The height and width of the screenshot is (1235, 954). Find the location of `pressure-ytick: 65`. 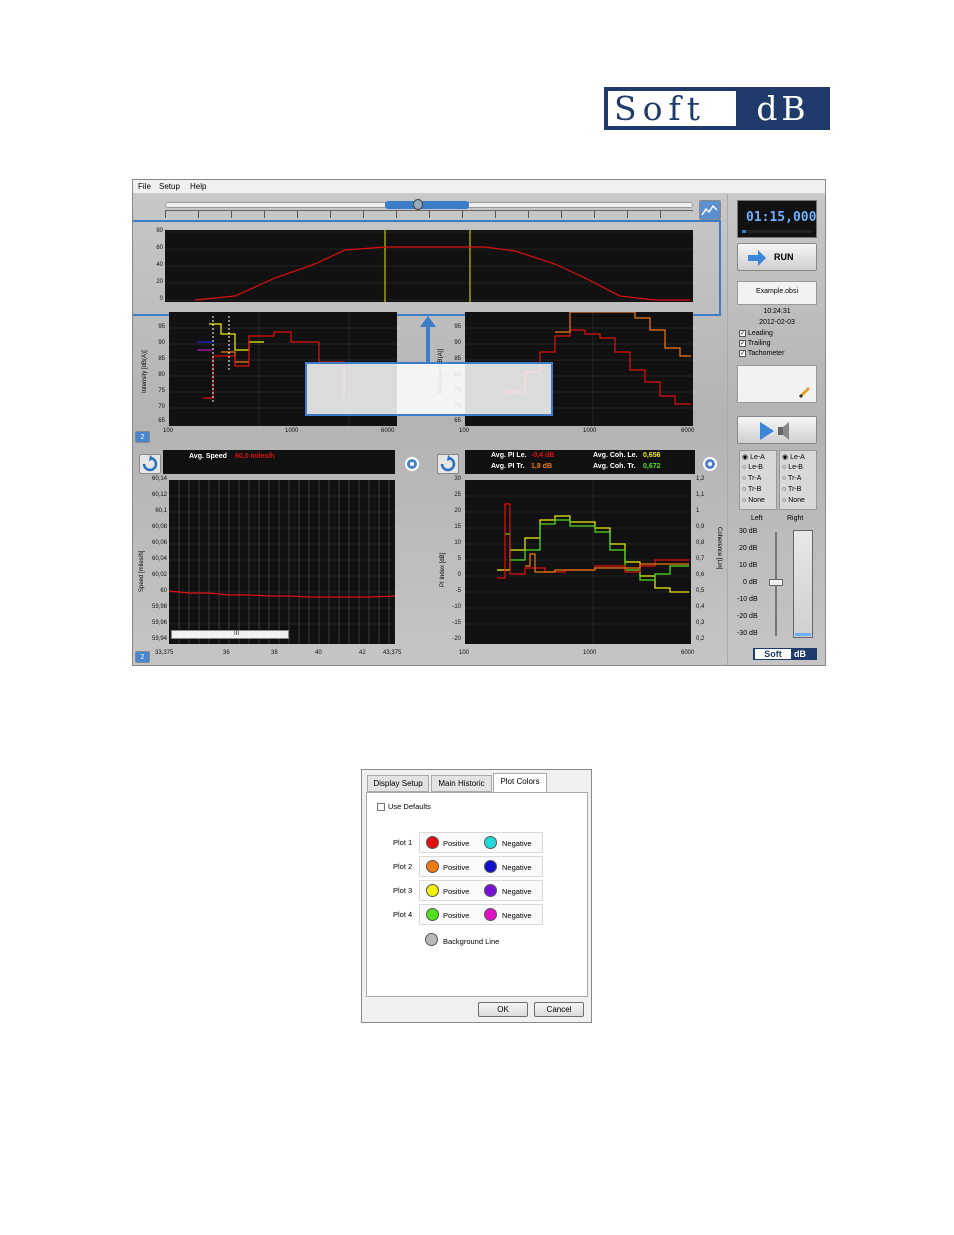

pressure-ytick: 65 is located at coordinates (457, 421).